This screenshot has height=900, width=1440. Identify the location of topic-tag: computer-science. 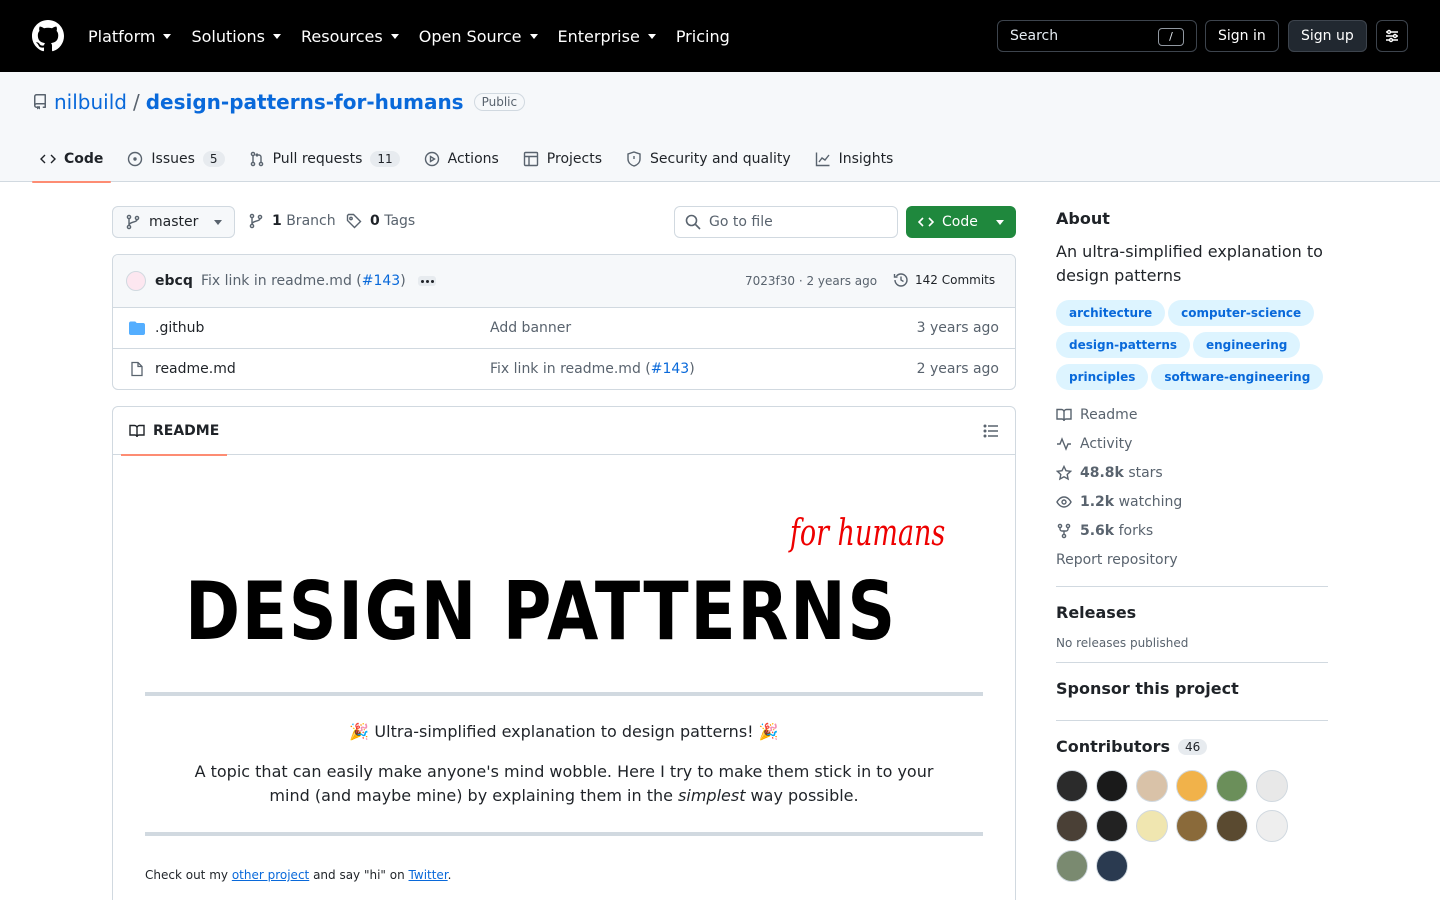
(1241, 313).